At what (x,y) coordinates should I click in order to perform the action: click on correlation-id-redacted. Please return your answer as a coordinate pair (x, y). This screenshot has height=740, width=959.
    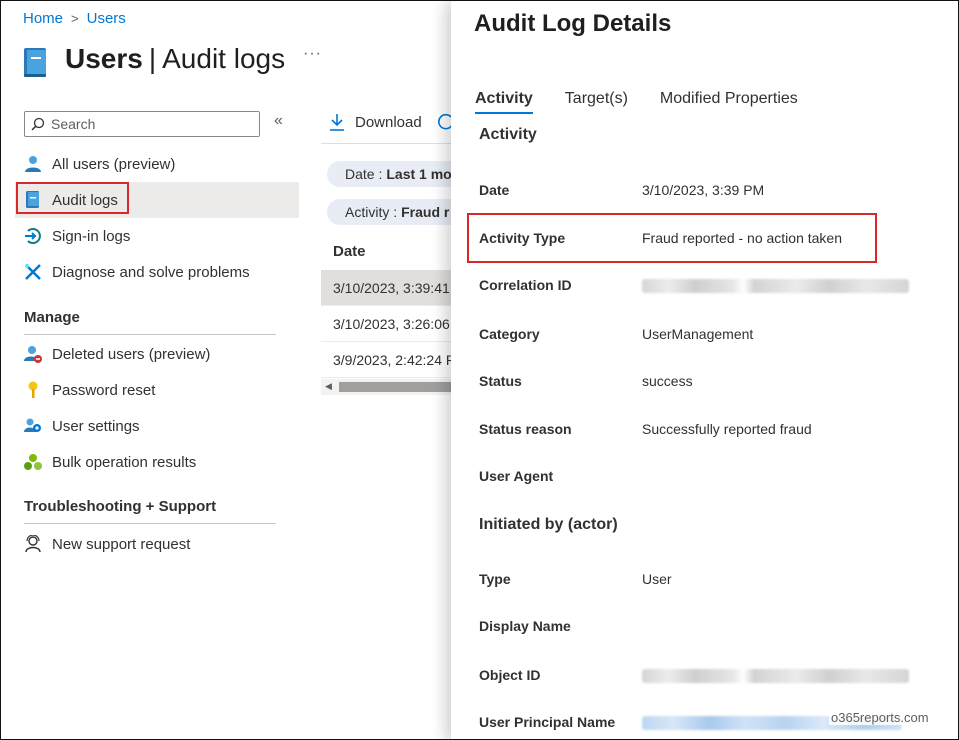
    Looking at the image, I should click on (775, 286).